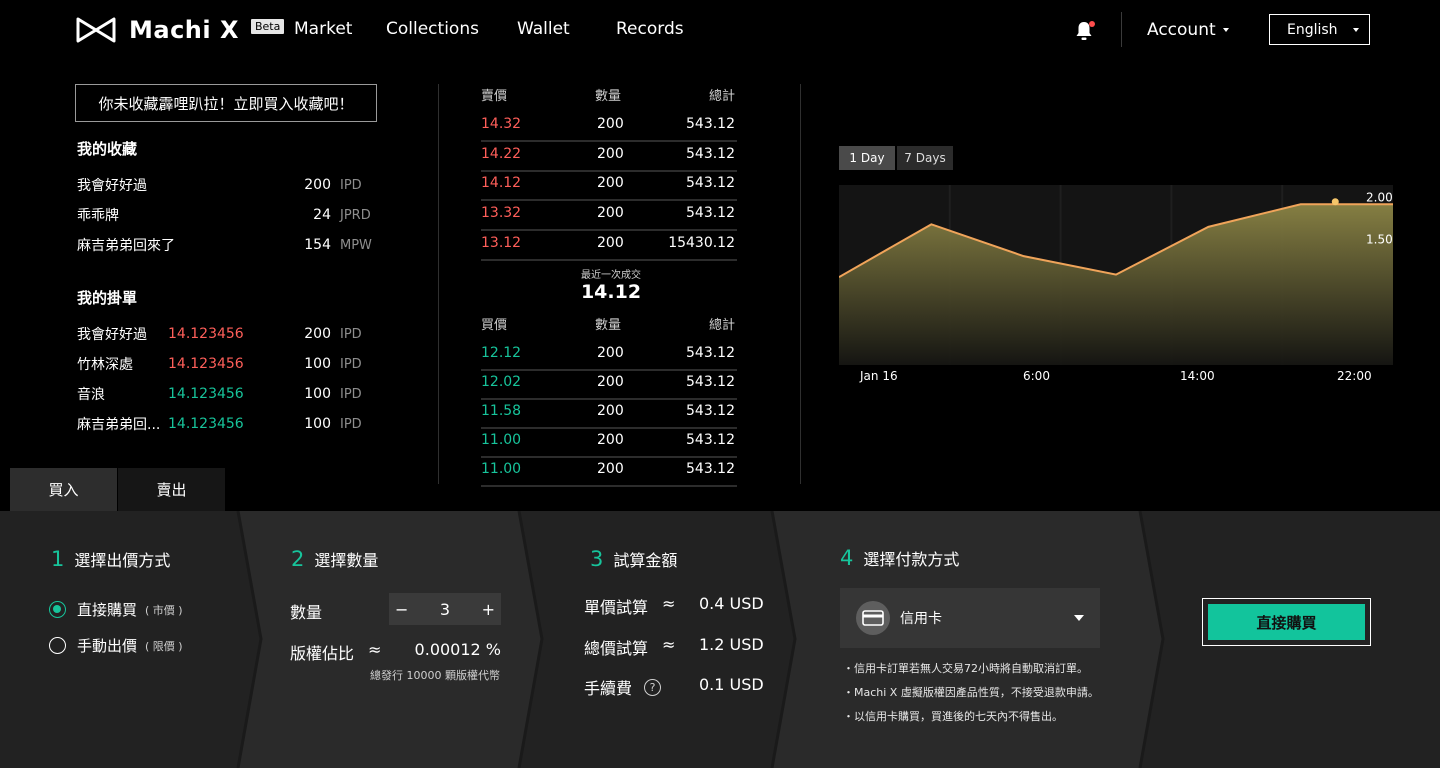  Describe the element at coordinates (710, 124) in the screenshot. I see `sell-total: 543.12` at that location.